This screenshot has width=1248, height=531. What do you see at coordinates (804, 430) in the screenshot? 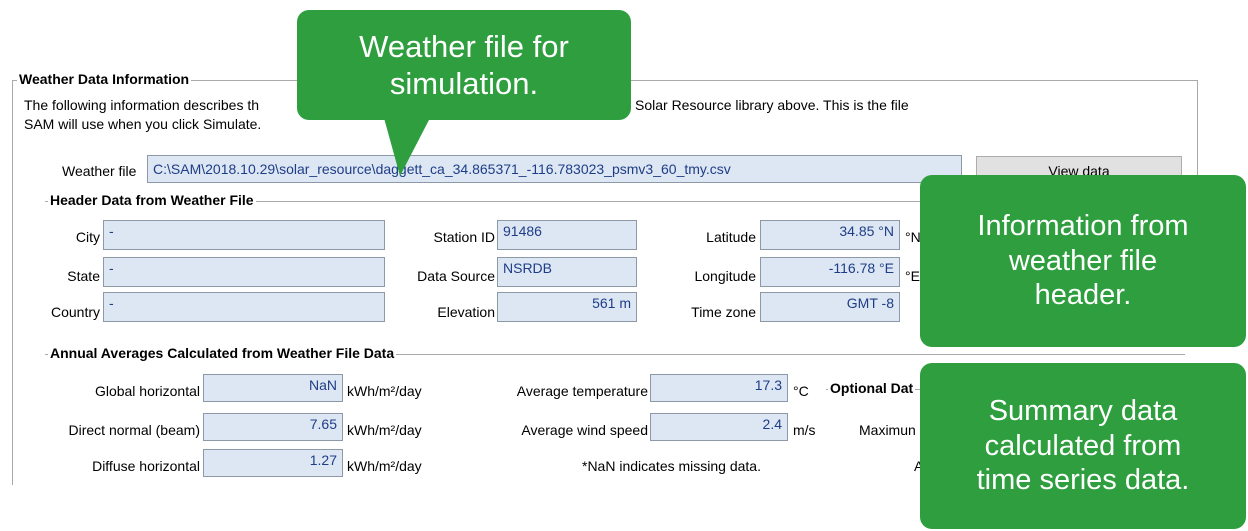
I see `average-wind-speed-unit: m/s` at bounding box center [804, 430].